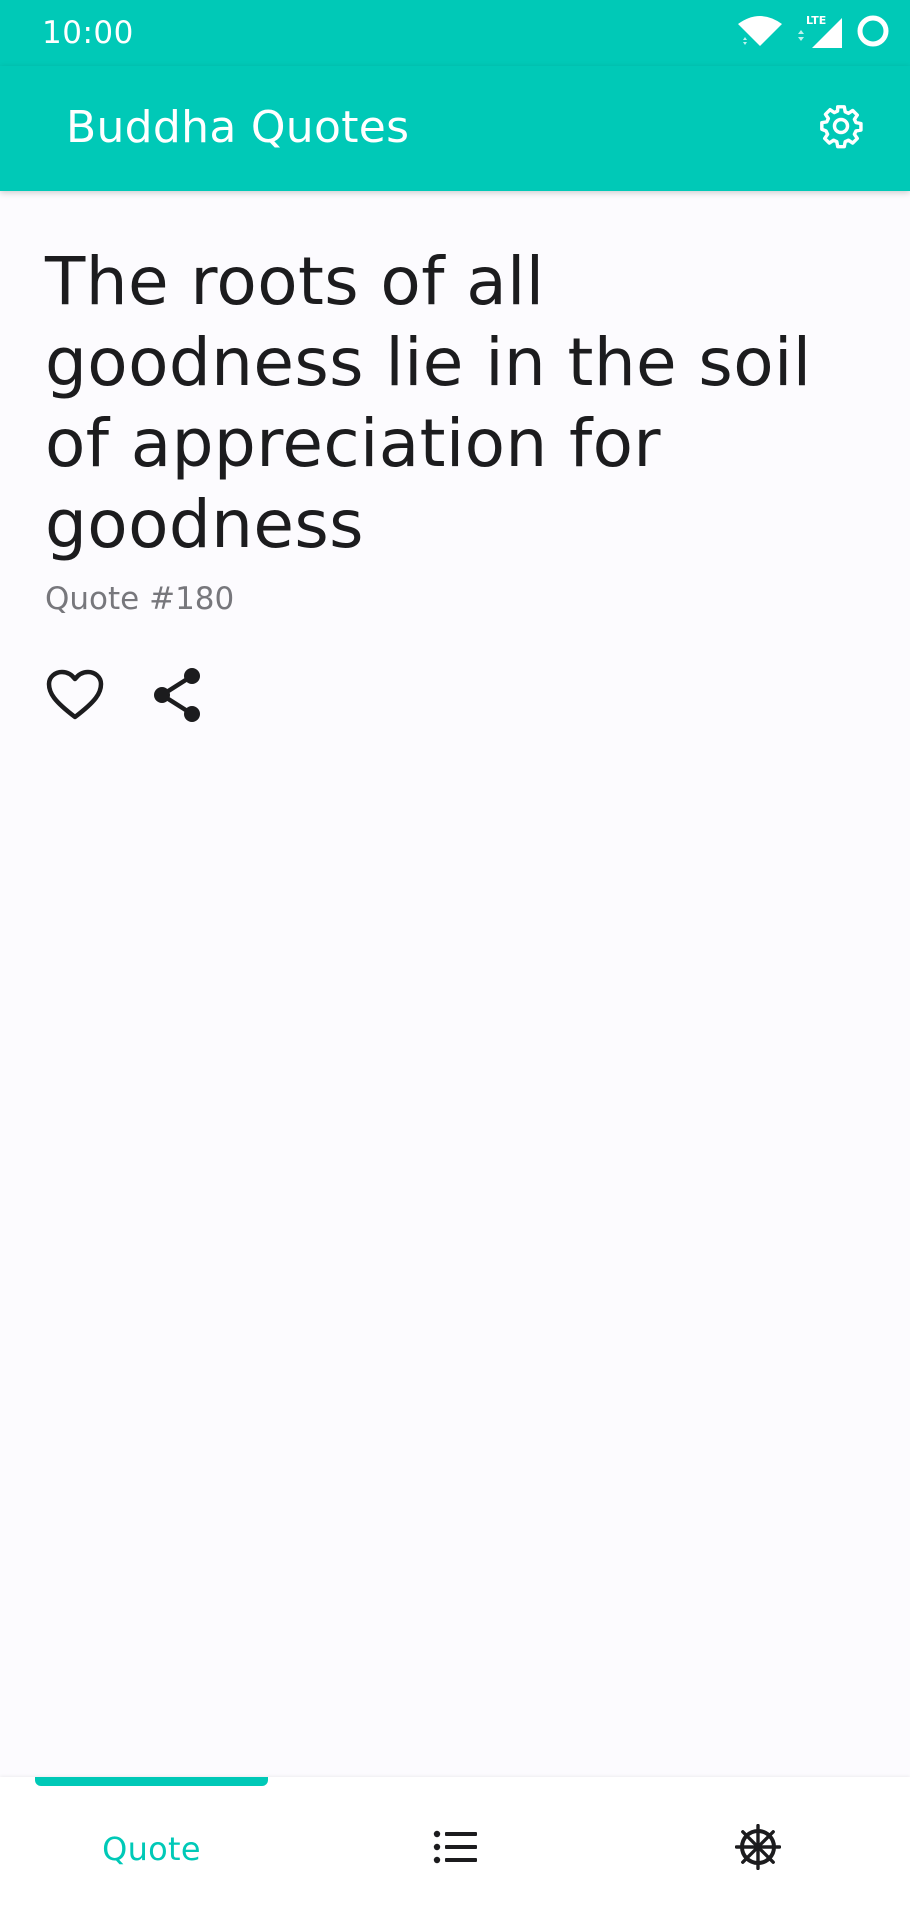  I want to click on share-button, so click(177, 697).